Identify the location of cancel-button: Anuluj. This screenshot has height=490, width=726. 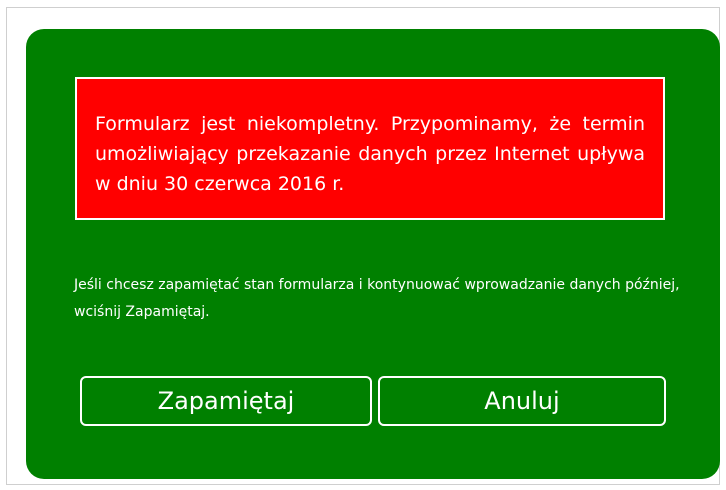
(522, 401).